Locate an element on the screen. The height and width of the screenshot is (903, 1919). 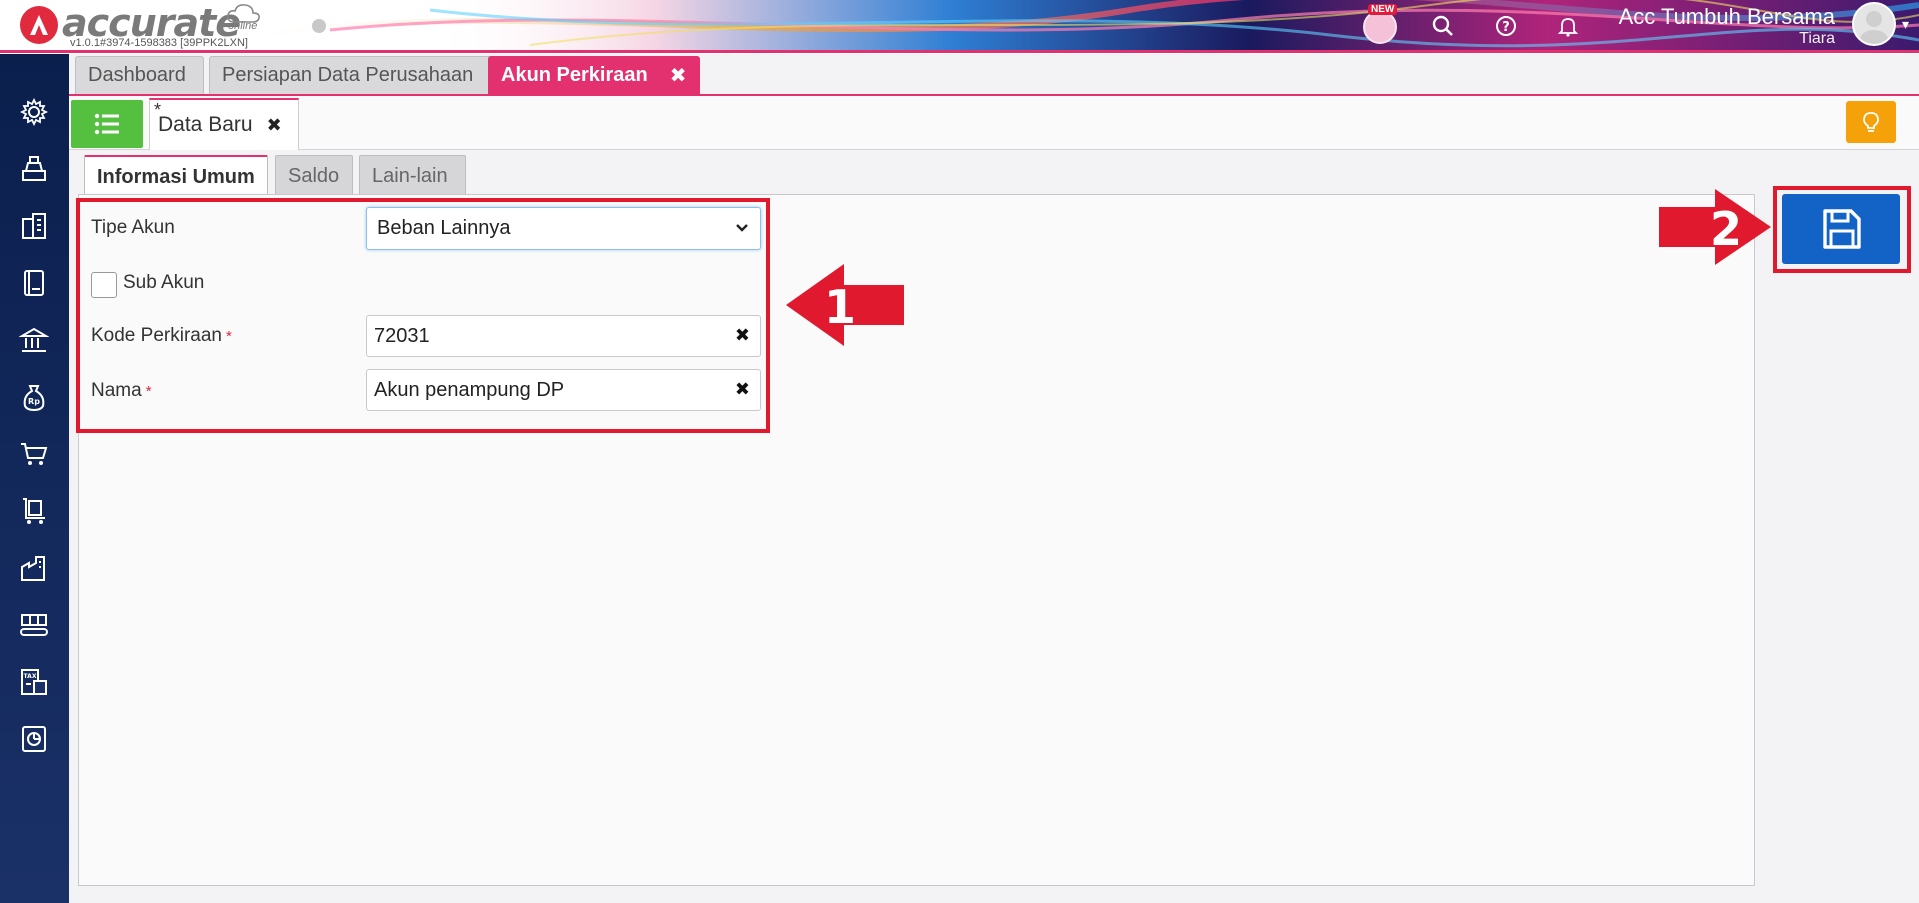
header-accent-line is located at coordinates (959, 51).